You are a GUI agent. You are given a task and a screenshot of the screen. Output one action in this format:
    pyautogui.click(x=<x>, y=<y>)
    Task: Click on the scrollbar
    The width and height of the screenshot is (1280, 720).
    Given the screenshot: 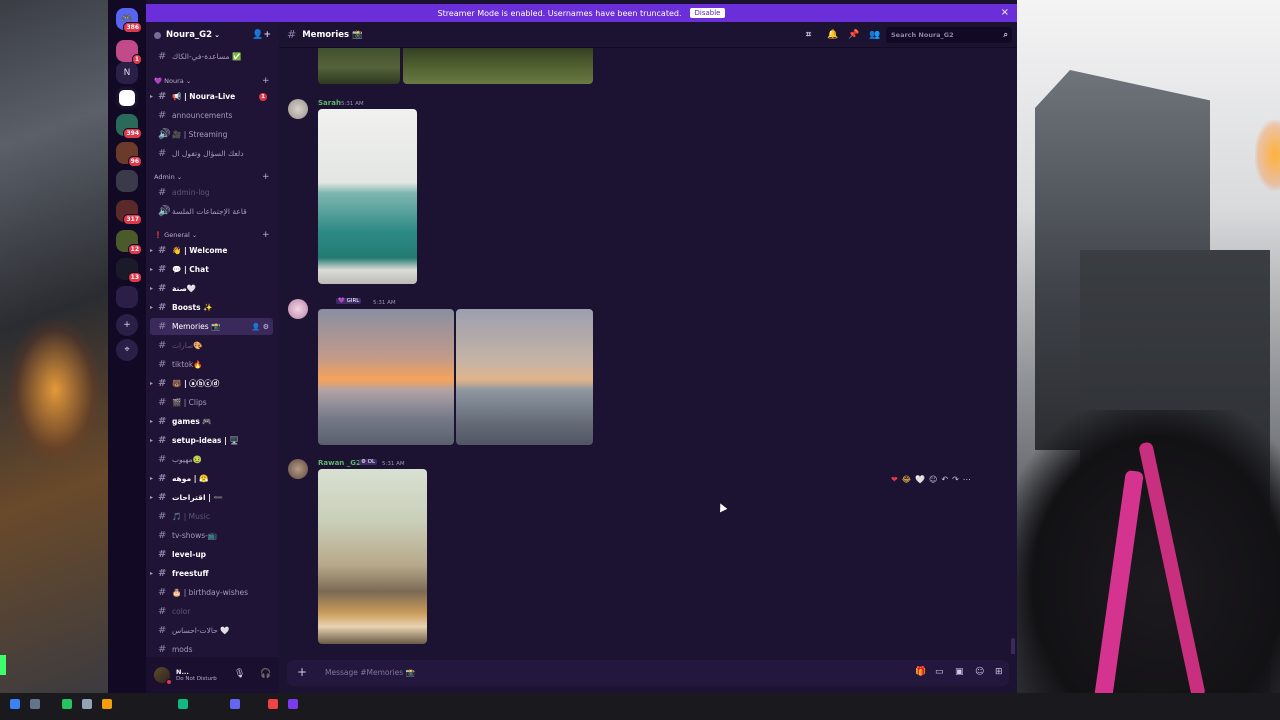 What is the action you would take?
    pyautogui.click(x=1013, y=646)
    